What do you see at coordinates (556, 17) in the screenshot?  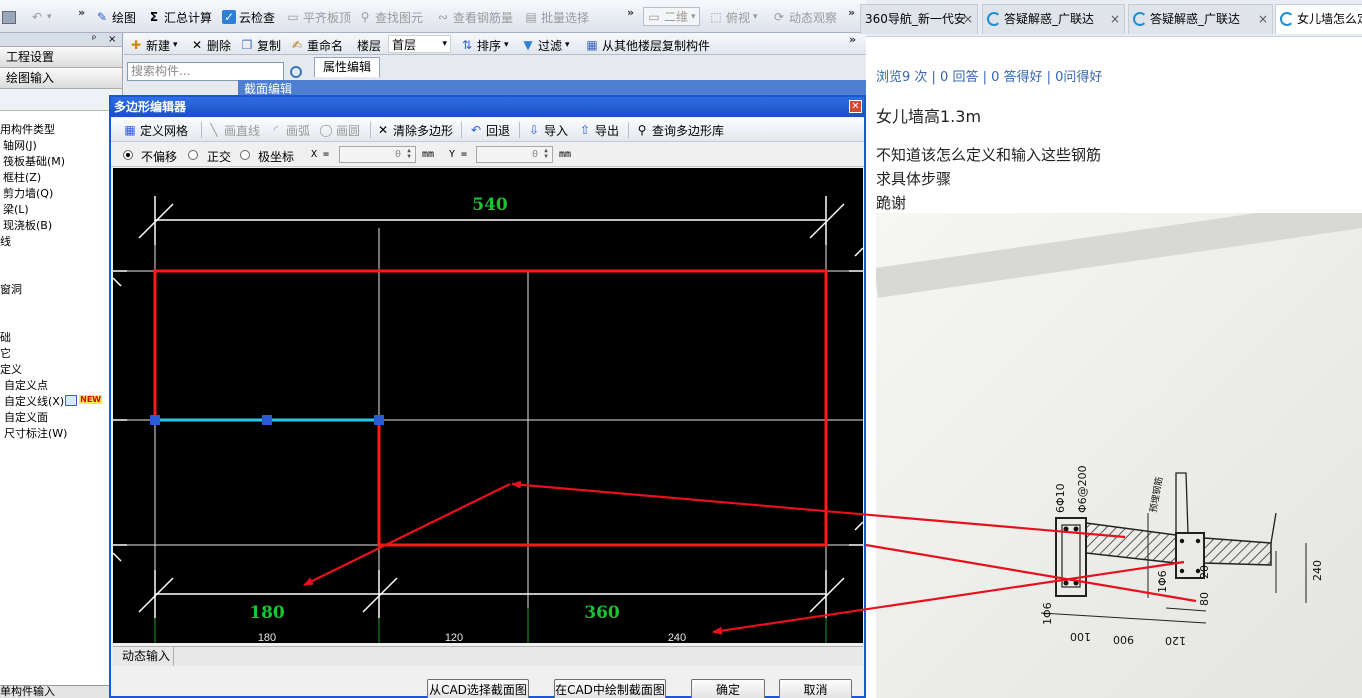 I see `batch-select-button: ▤ 批量选择` at bounding box center [556, 17].